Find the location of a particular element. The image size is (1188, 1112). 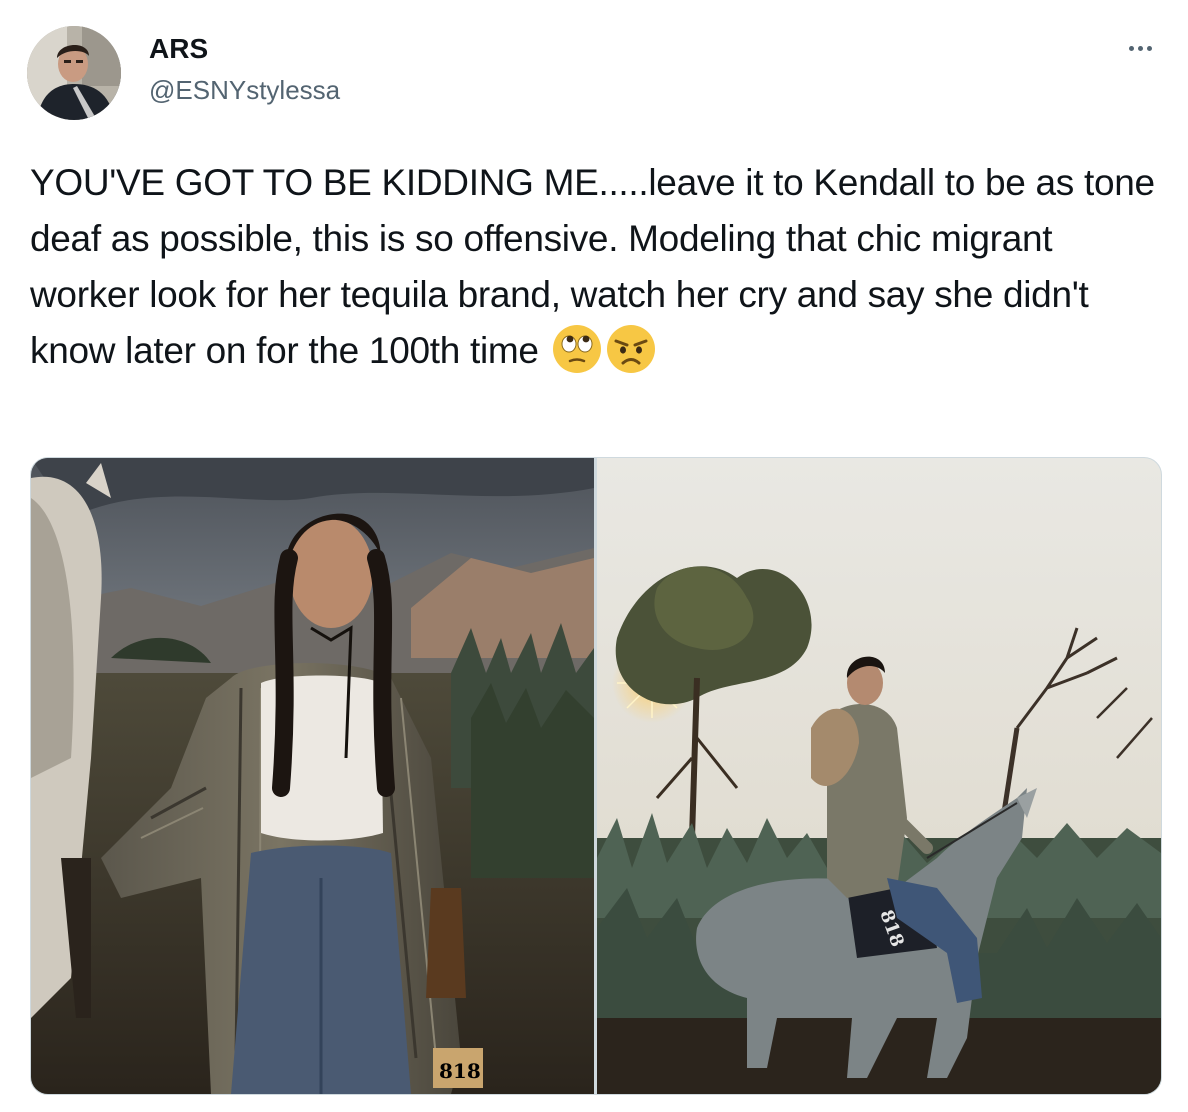

avatar-image is located at coordinates (74, 73).